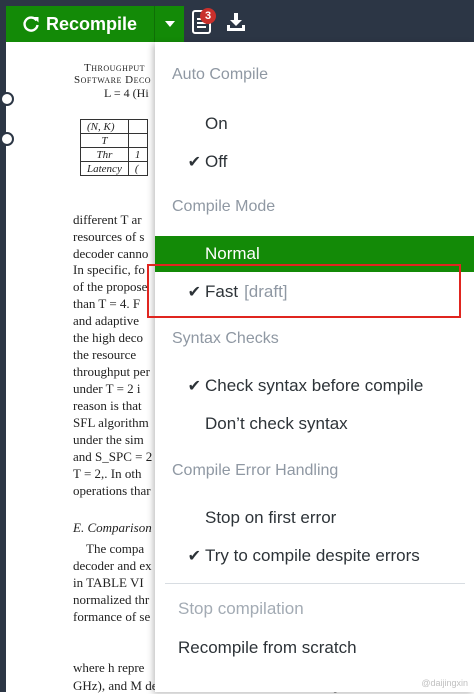 This screenshot has width=474, height=694. What do you see at coordinates (109, 236) in the screenshot?
I see `pdf-body-line: resources of s` at bounding box center [109, 236].